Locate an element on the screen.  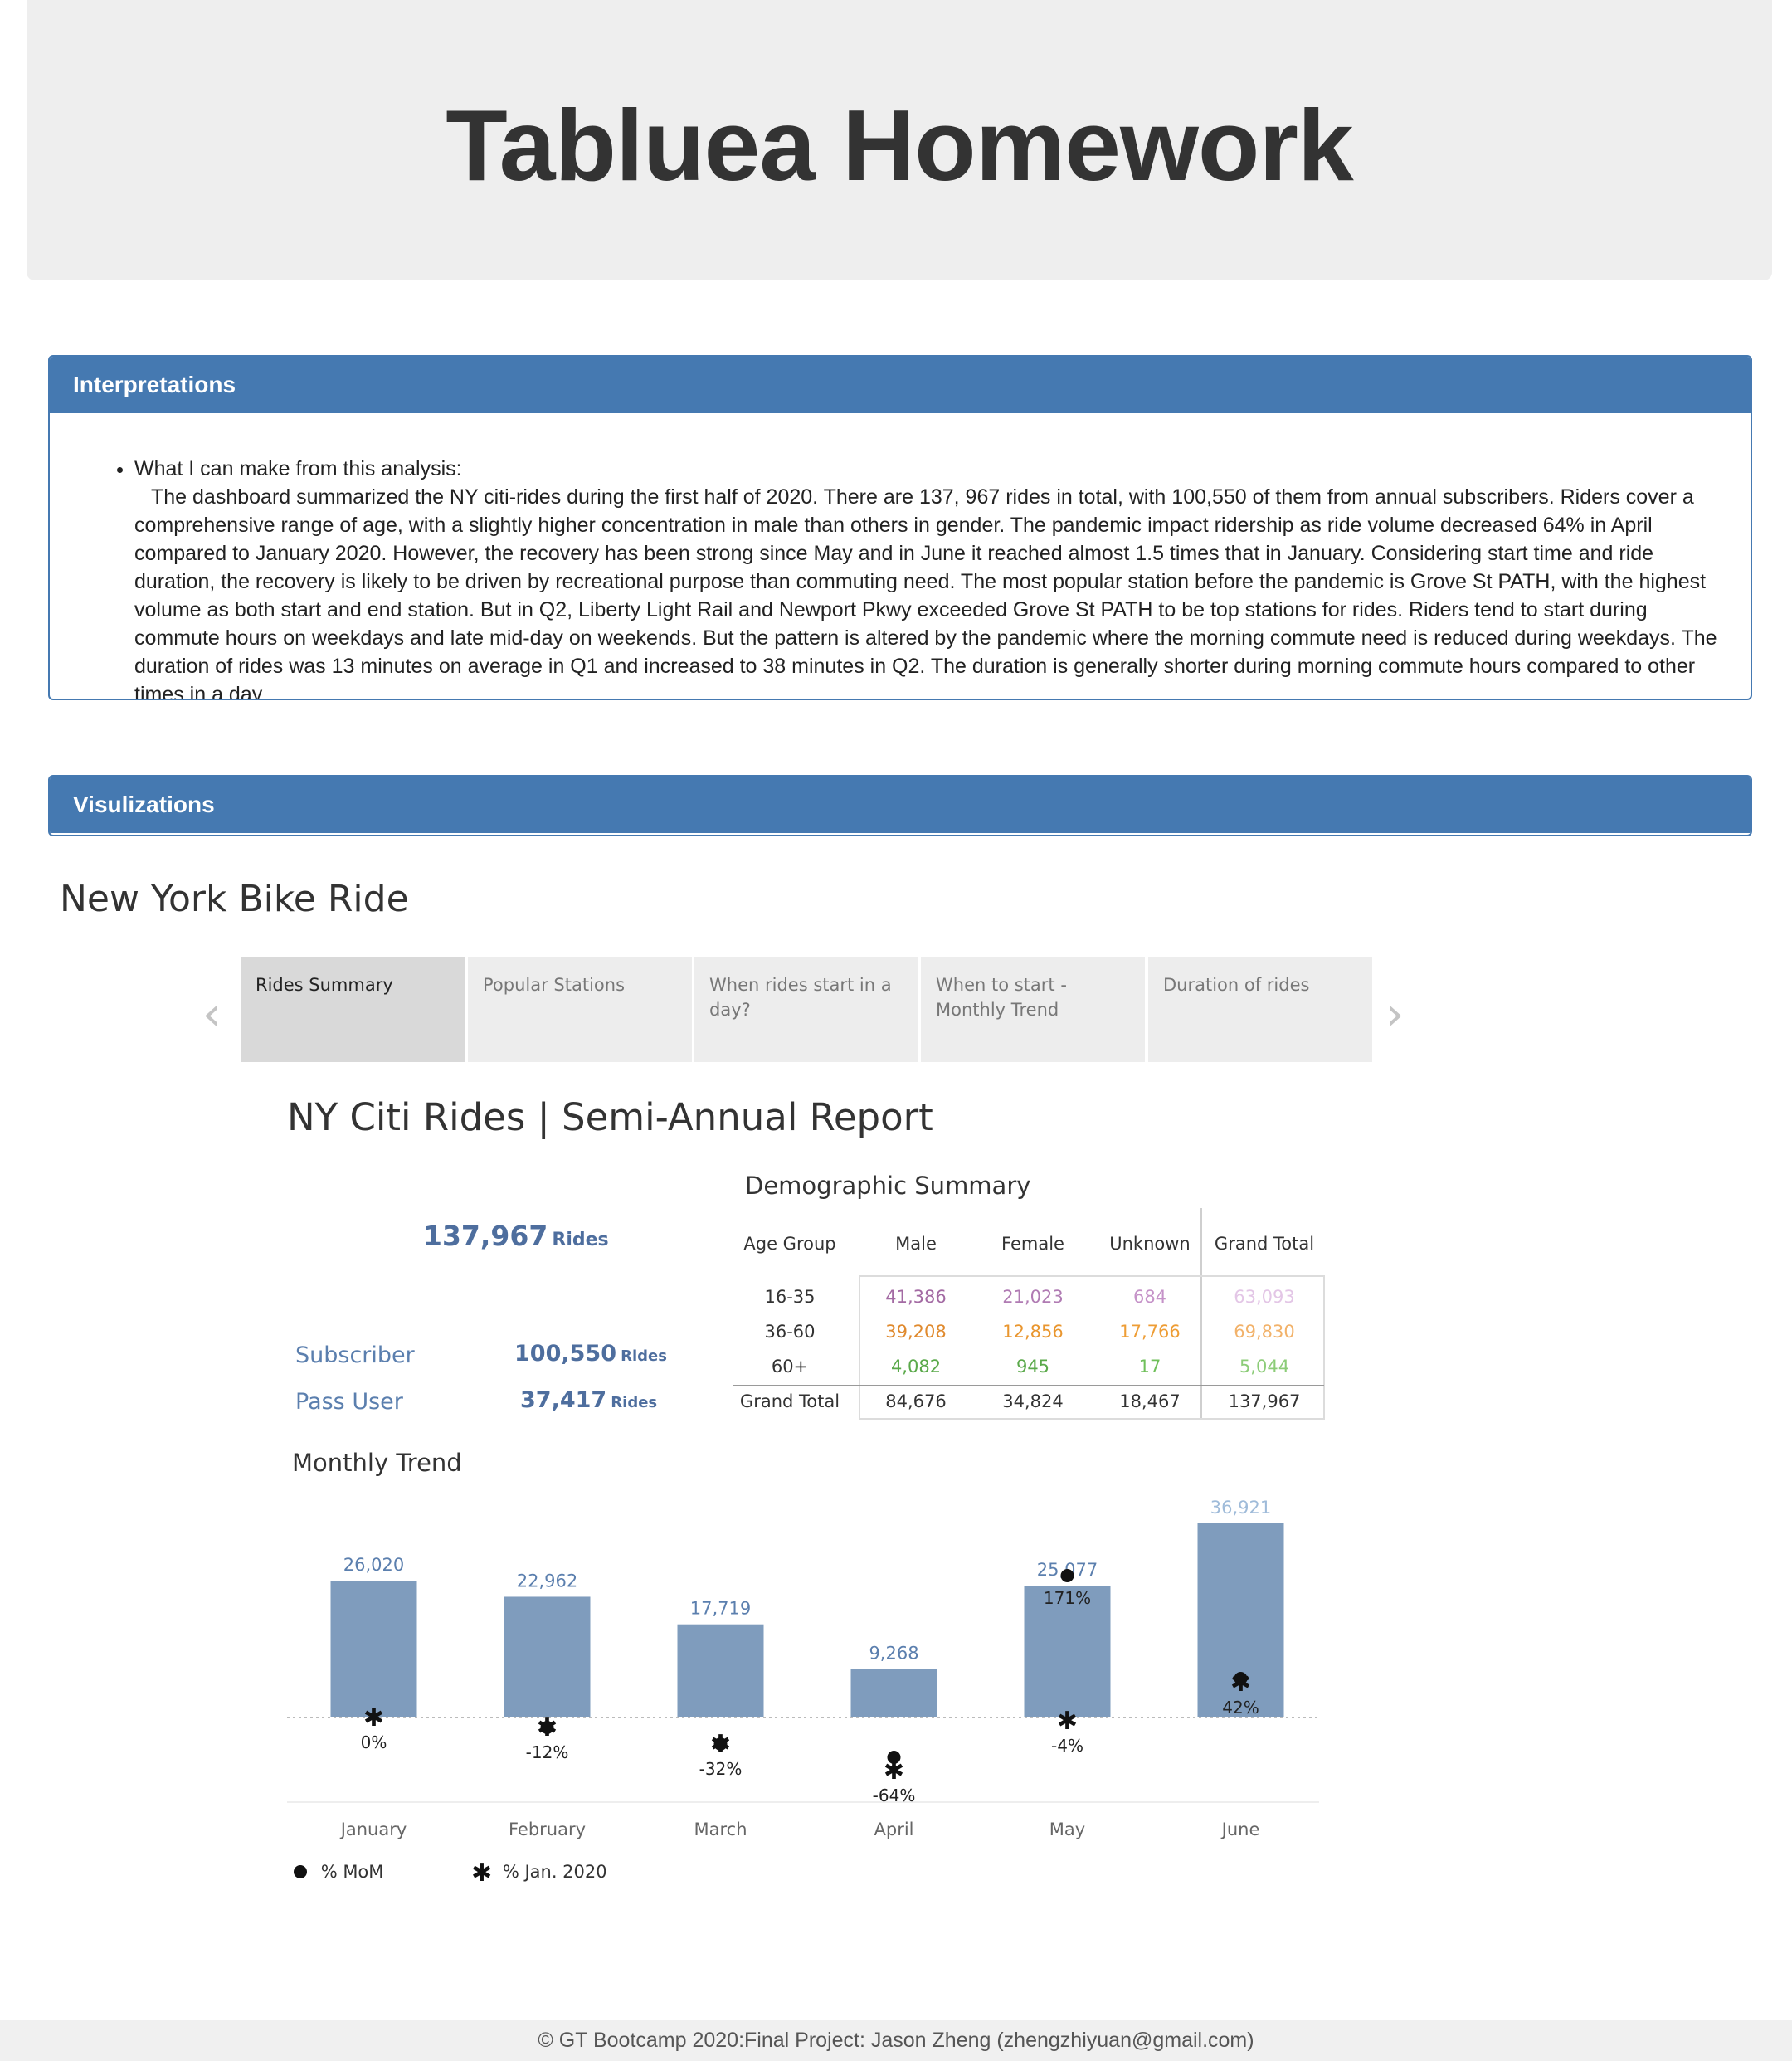
jan-pct-label: 0% is located at coordinates (374, 1742).